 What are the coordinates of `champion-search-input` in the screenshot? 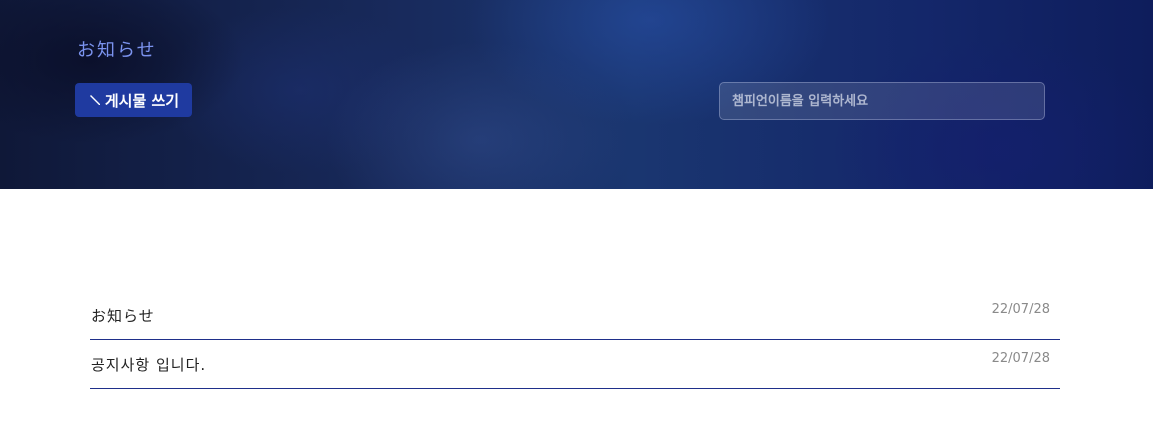 It's located at (882, 101).